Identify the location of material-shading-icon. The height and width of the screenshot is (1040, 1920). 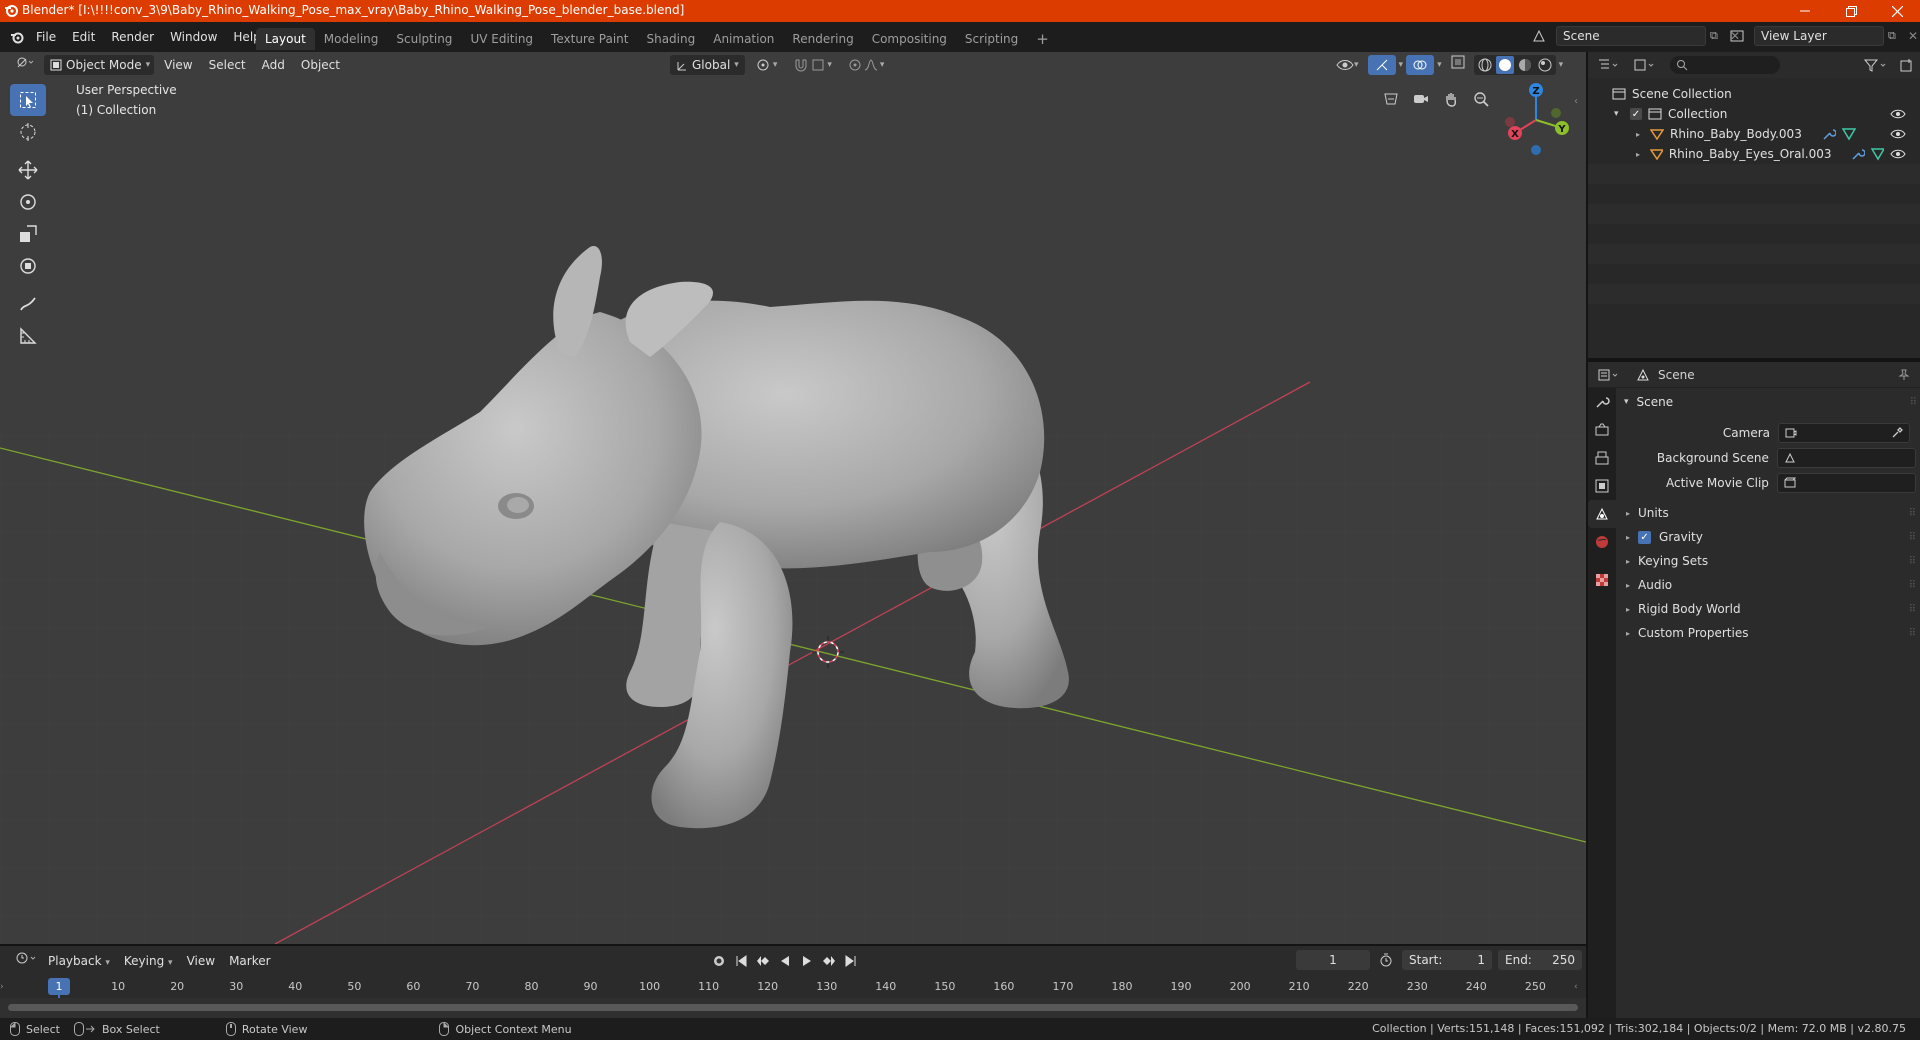
(1525, 65).